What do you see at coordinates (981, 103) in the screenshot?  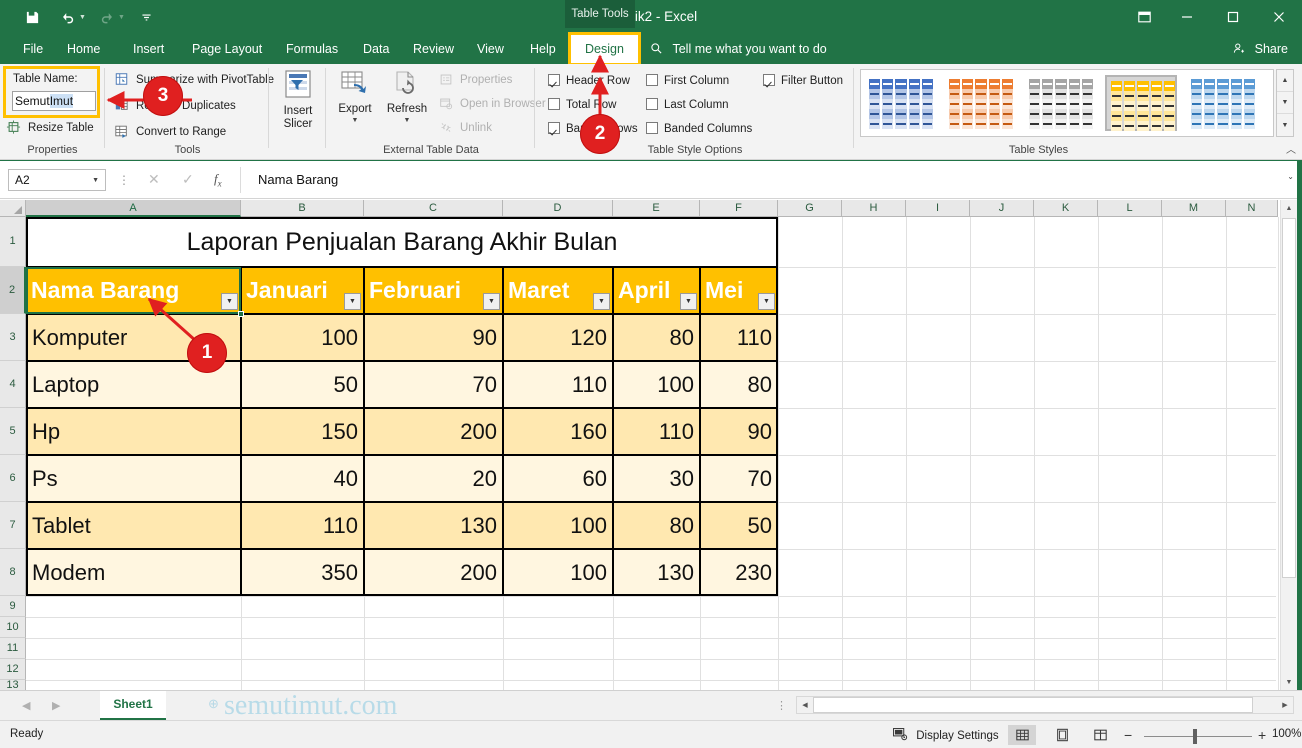 I see `table-style-swatch-orange` at bounding box center [981, 103].